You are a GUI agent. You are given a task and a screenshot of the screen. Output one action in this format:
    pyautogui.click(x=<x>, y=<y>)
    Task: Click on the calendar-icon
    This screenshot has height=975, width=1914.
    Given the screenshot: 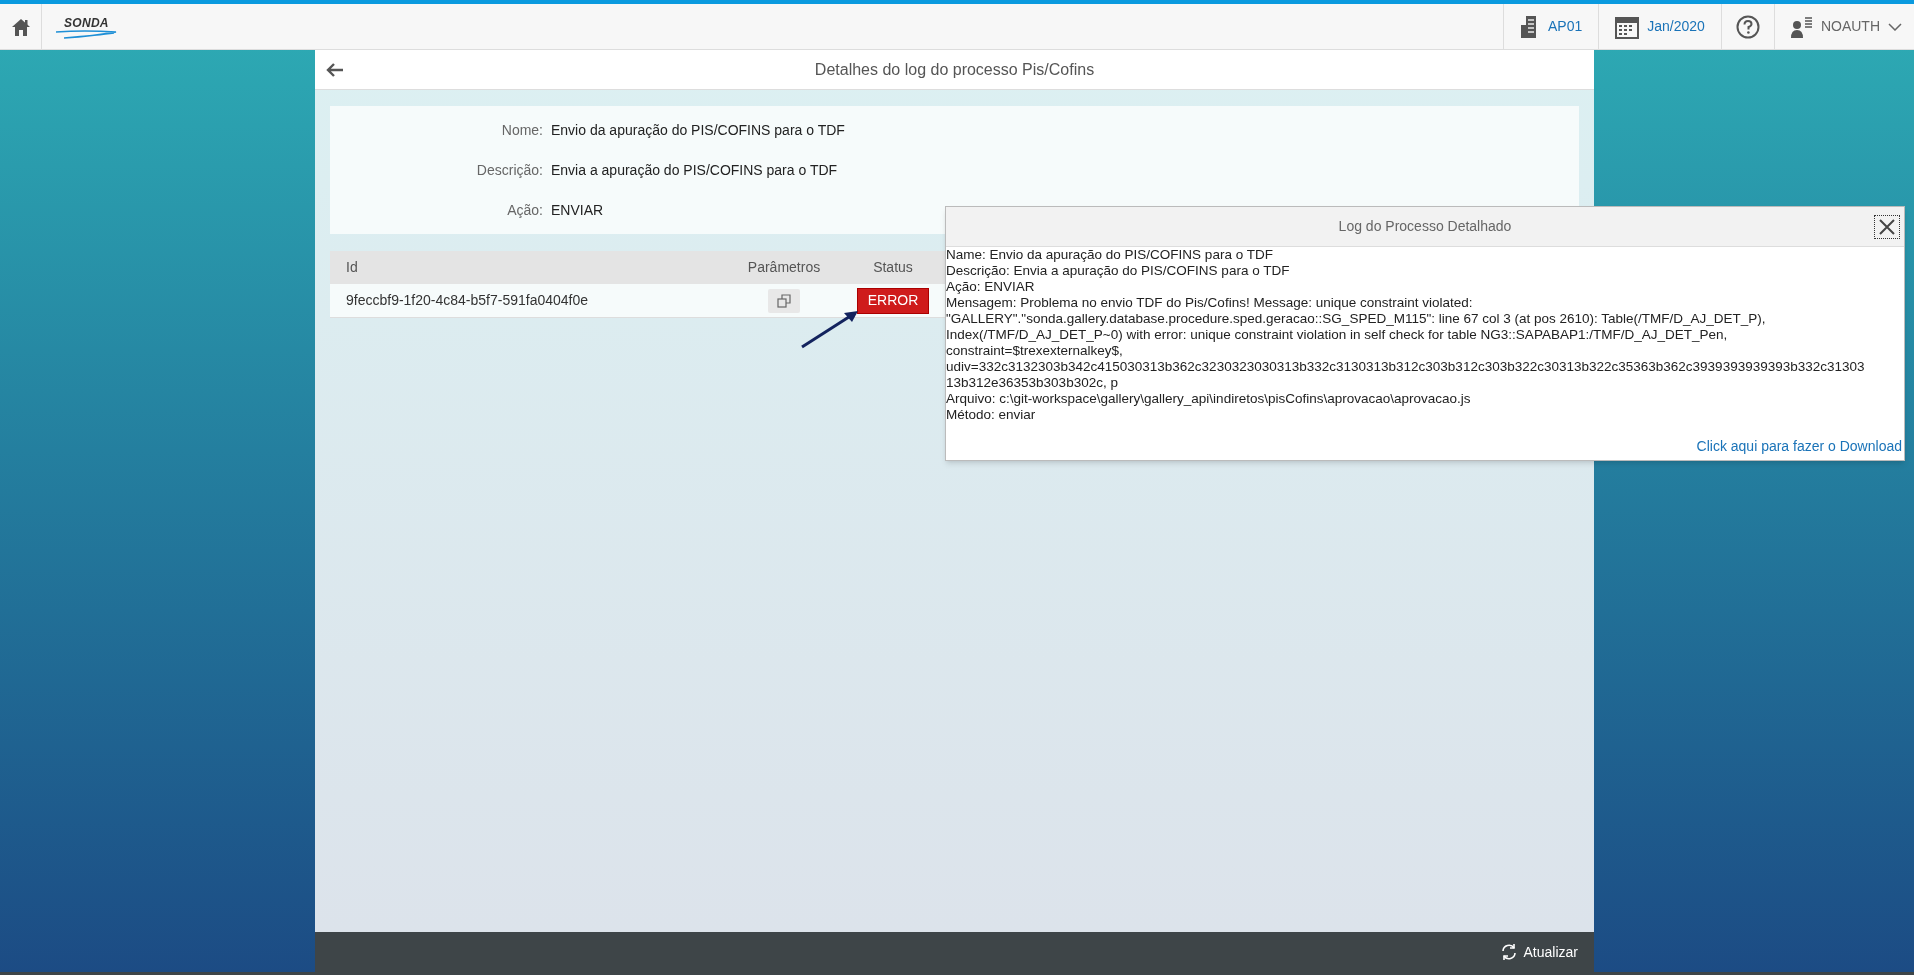 What is the action you would take?
    pyautogui.click(x=1627, y=26)
    